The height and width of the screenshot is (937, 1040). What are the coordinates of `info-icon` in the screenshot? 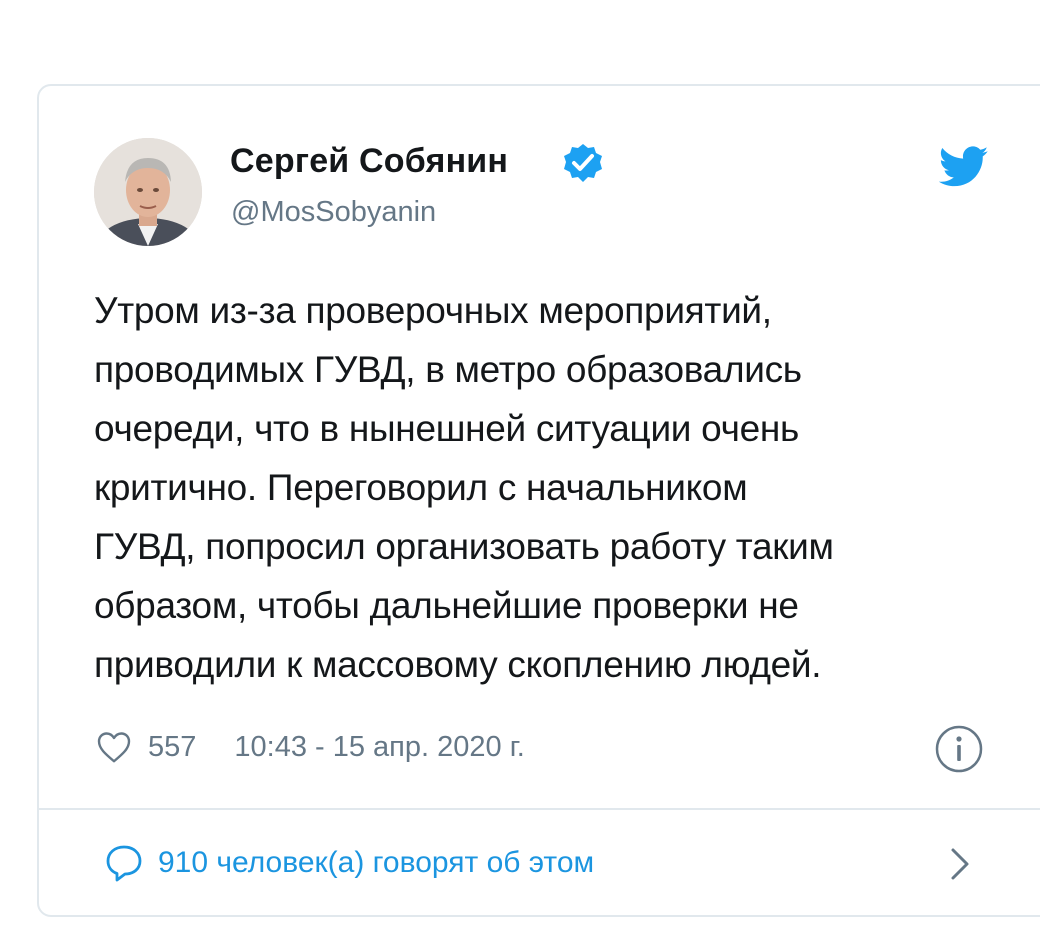 It's located at (959, 749).